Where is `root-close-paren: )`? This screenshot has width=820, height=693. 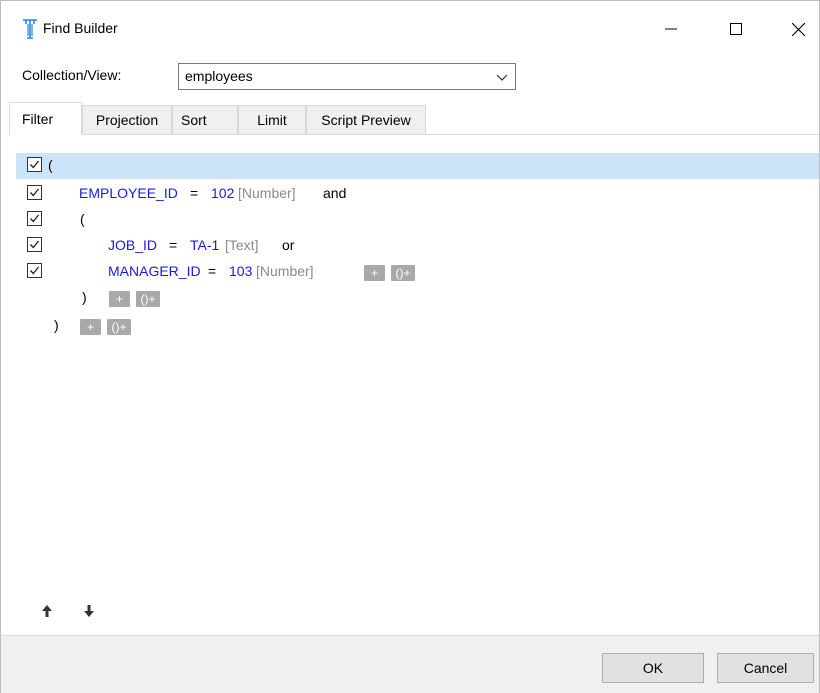 root-close-paren: ) is located at coordinates (56, 325).